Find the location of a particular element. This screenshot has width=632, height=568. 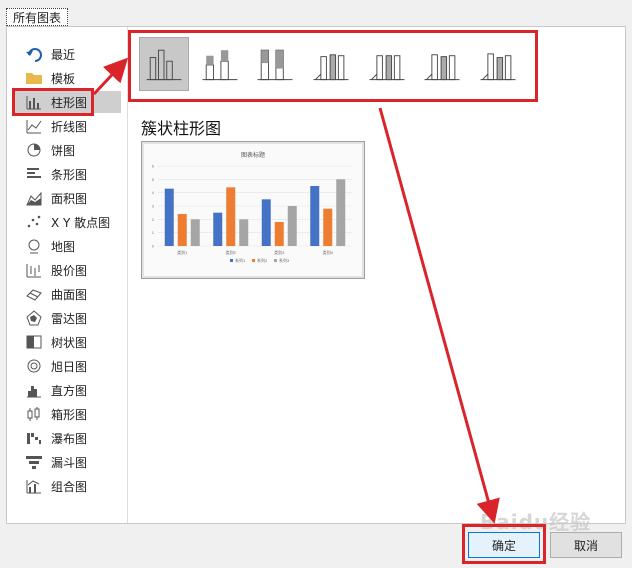

sidebar-item: 曲面图 is located at coordinates (67, 294).